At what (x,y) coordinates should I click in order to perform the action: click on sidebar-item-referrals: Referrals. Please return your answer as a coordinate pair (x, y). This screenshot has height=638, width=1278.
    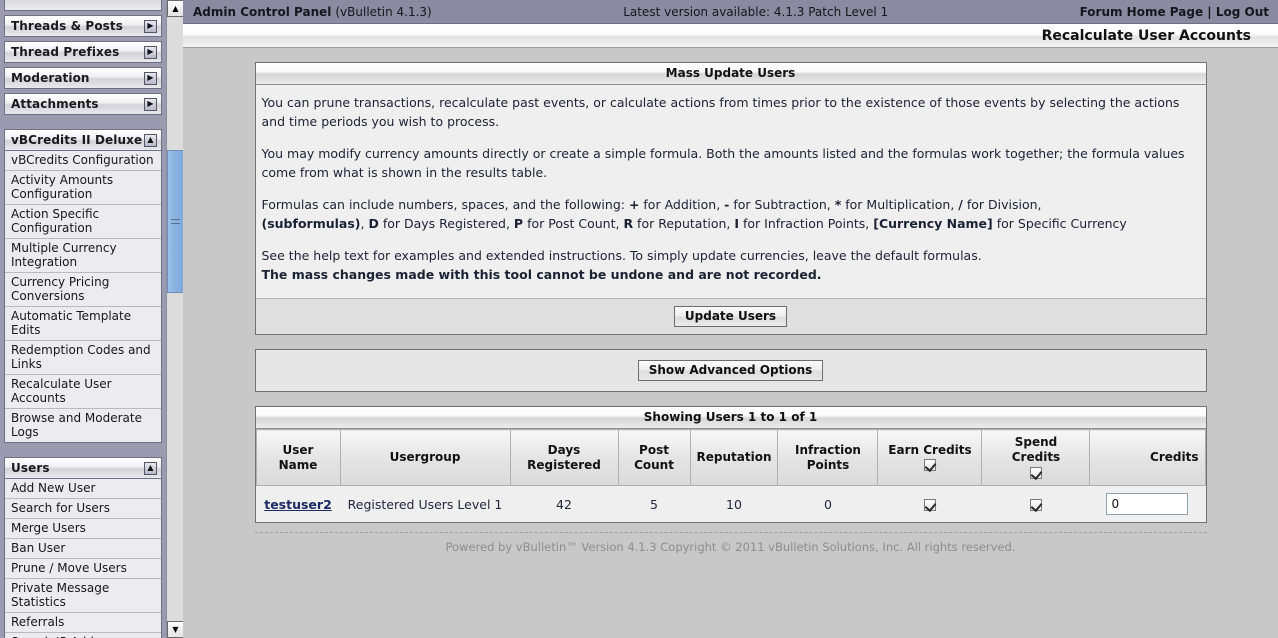
    Looking at the image, I should click on (83, 623).